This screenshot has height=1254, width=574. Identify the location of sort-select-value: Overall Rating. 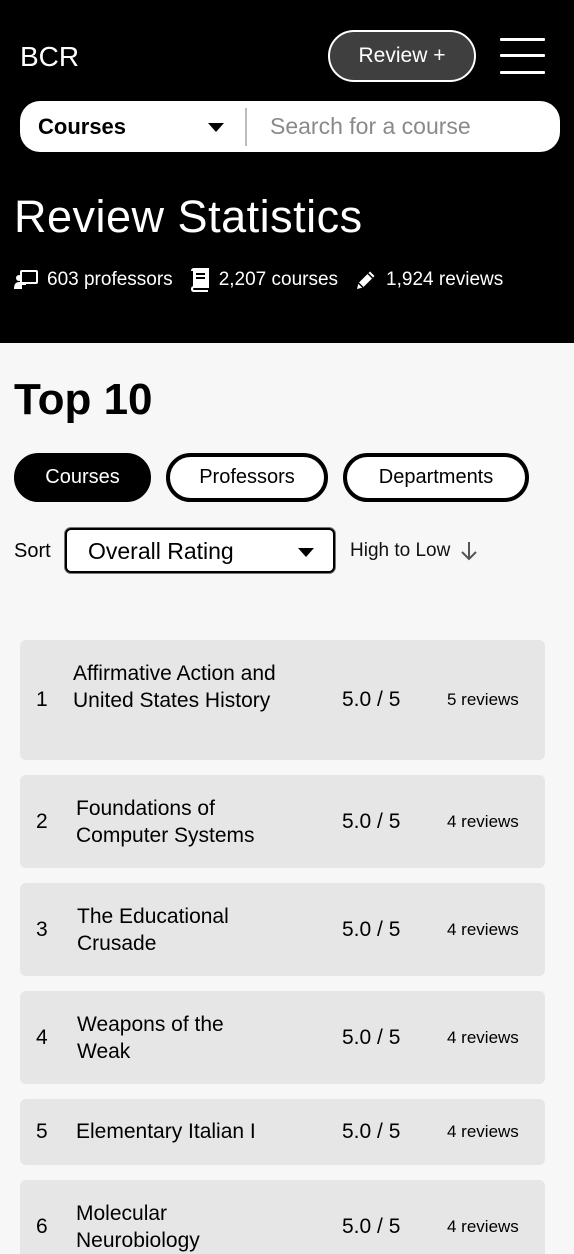
(161, 551).